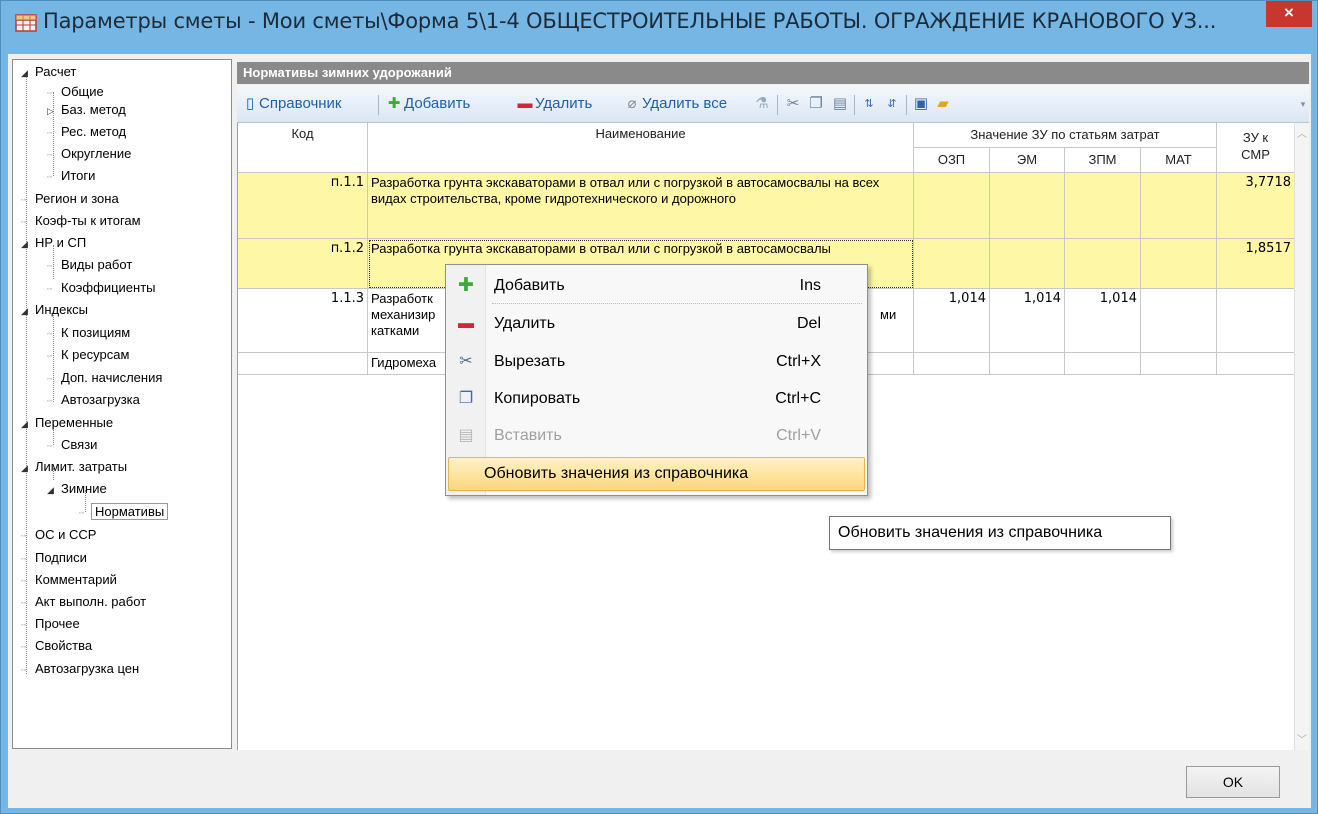 The height and width of the screenshot is (814, 1318). What do you see at coordinates (82, 221) in the screenshot?
I see `tree-item-total-coefs: ┈ Коэф-ты к итогам` at bounding box center [82, 221].